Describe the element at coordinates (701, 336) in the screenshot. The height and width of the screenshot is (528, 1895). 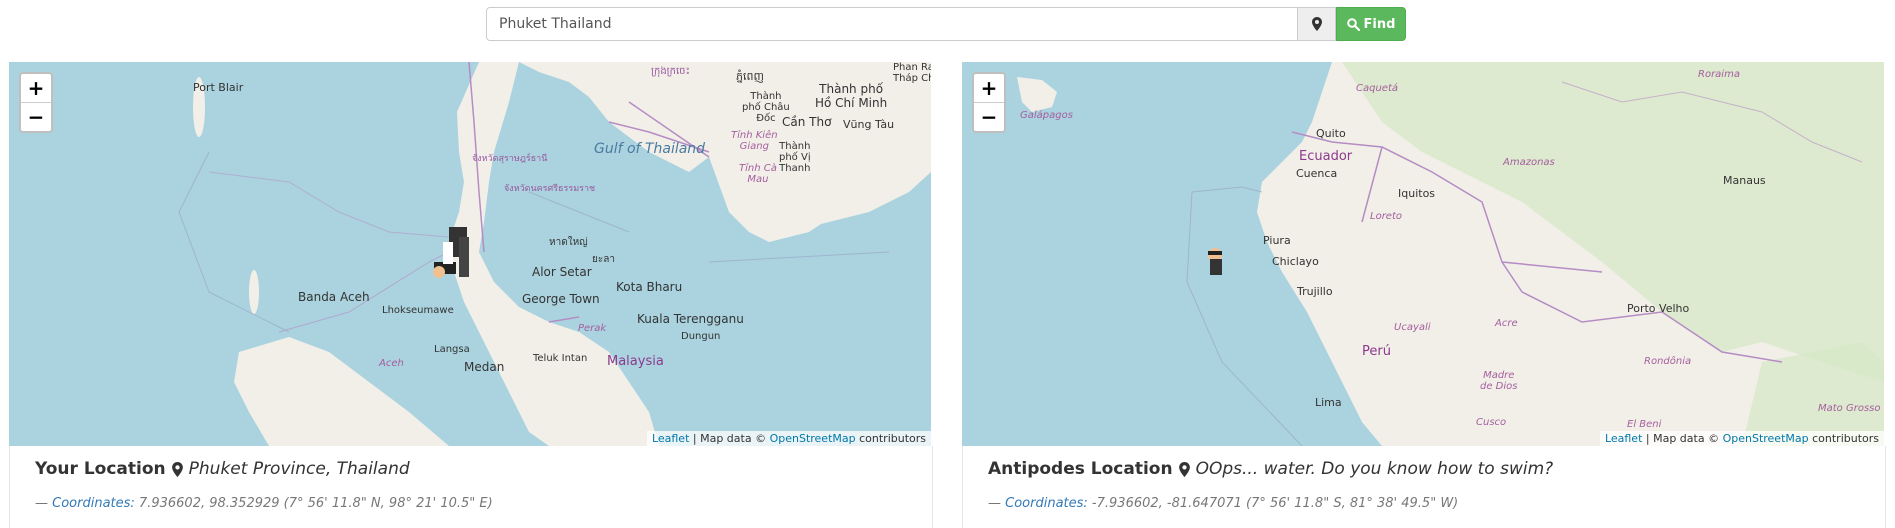
I see `label-dungun: Dungun` at that location.